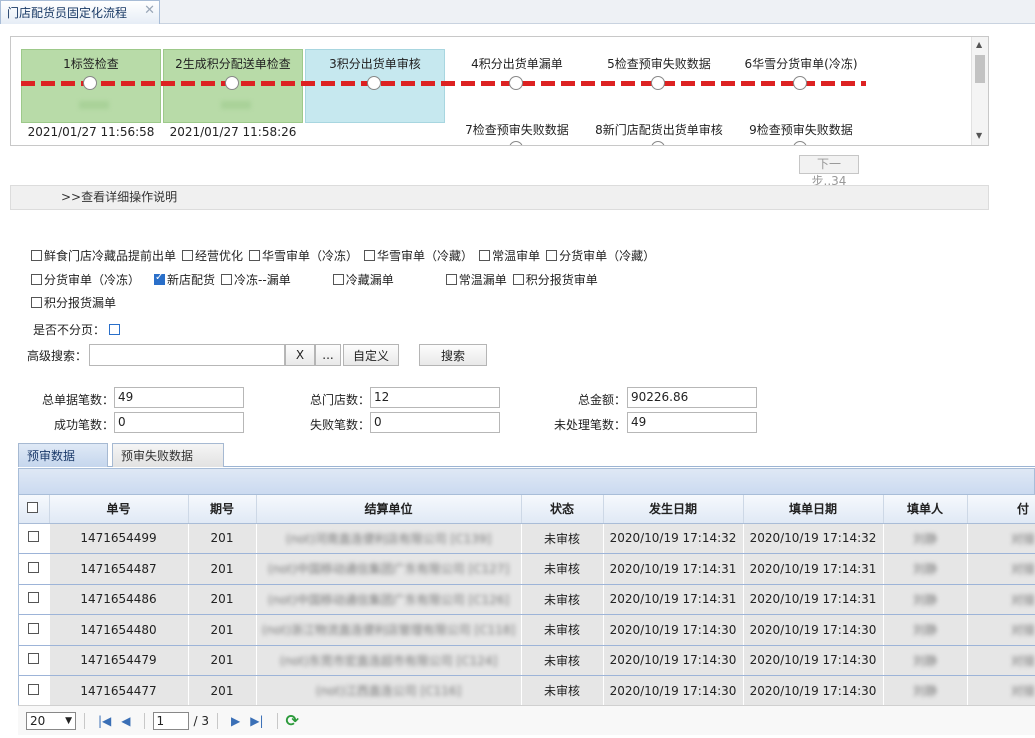 This screenshot has width=1035, height=738. I want to click on filter-row-3: 积分报货漏单, so click(76, 302).